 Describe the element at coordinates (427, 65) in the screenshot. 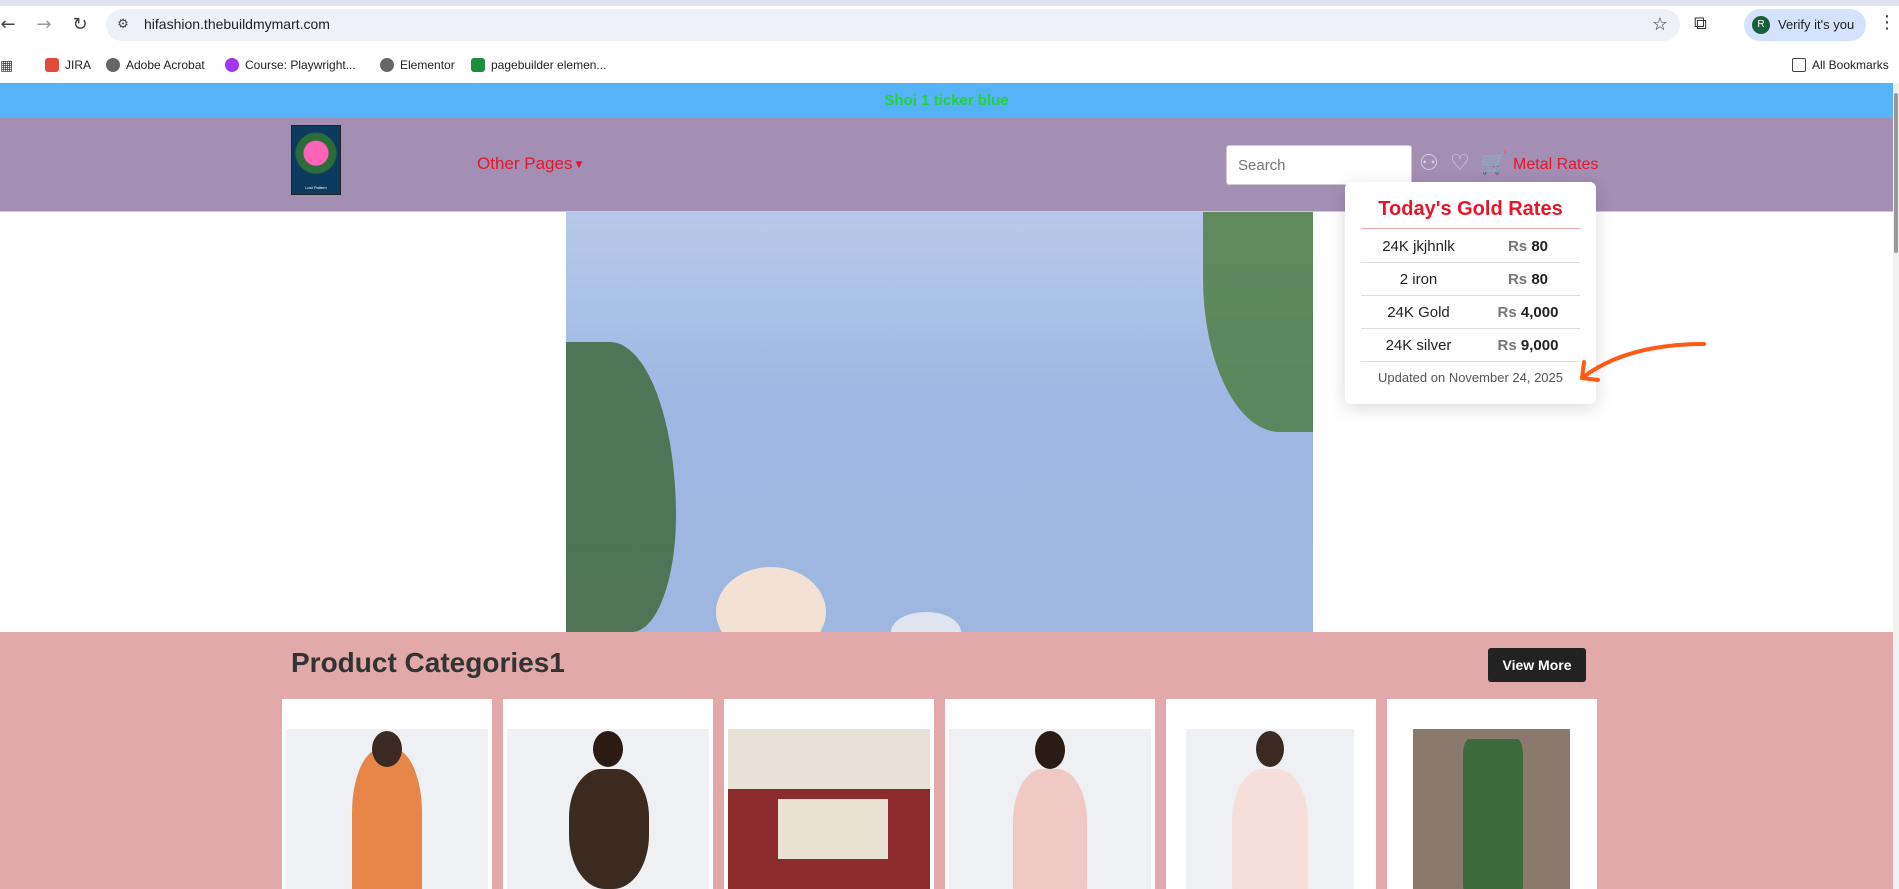

I see `bookmark-label: Elementor` at that location.